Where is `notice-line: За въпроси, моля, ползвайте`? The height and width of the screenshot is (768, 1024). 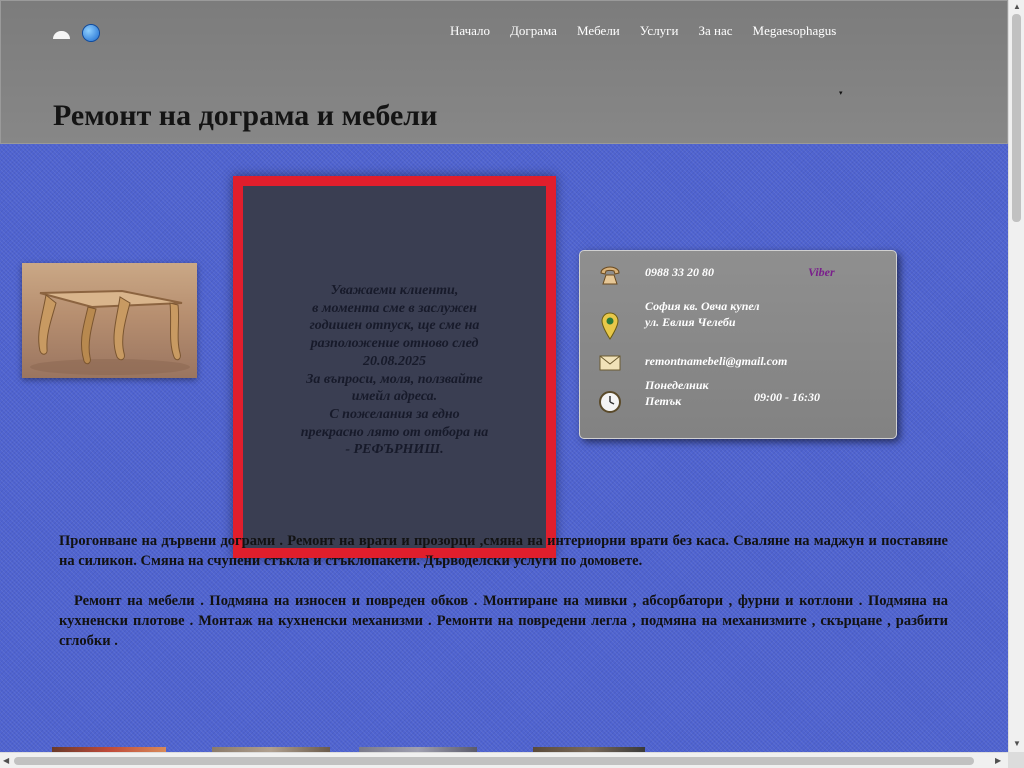 notice-line: За въпроси, моля, ползвайте is located at coordinates (394, 379).